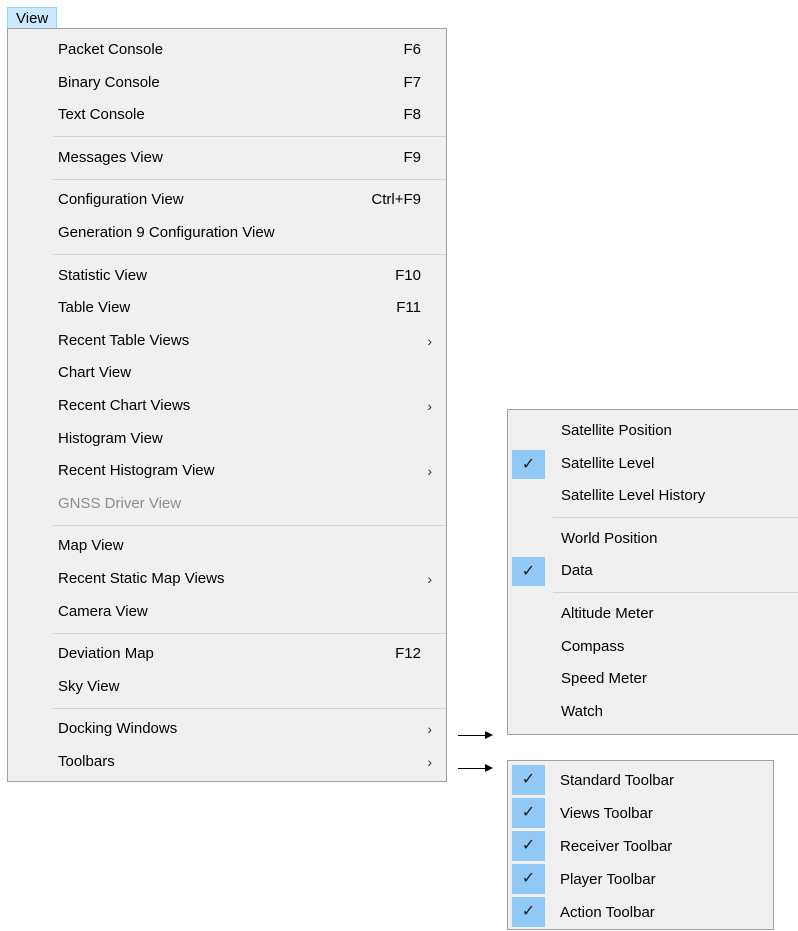 This screenshot has height=931, width=798. What do you see at coordinates (412, 157) in the screenshot?
I see `menu-item-shortcut: F9` at bounding box center [412, 157].